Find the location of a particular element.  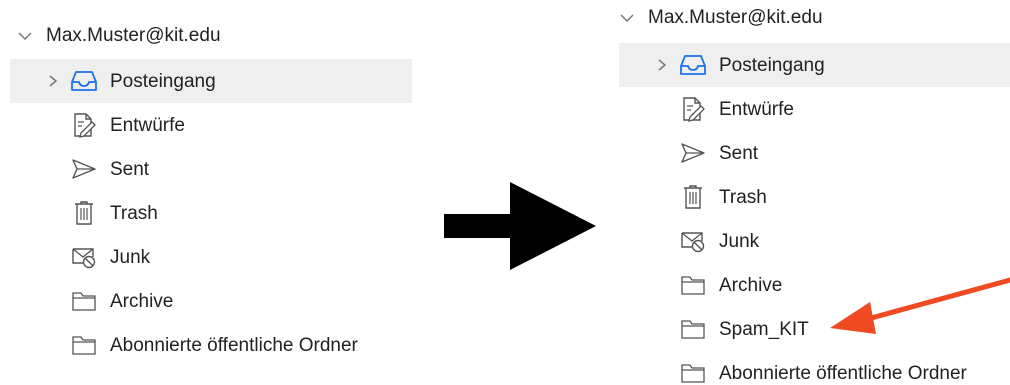

right-arrow-icon is located at coordinates (520, 226).